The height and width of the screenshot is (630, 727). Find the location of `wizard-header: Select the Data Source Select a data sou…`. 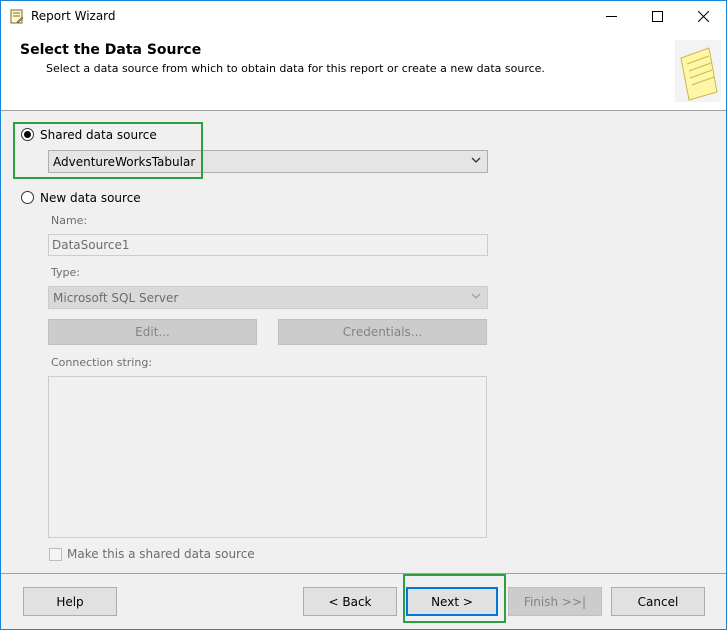

wizard-header: Select the Data Source Select a data sou… is located at coordinates (363, 71).